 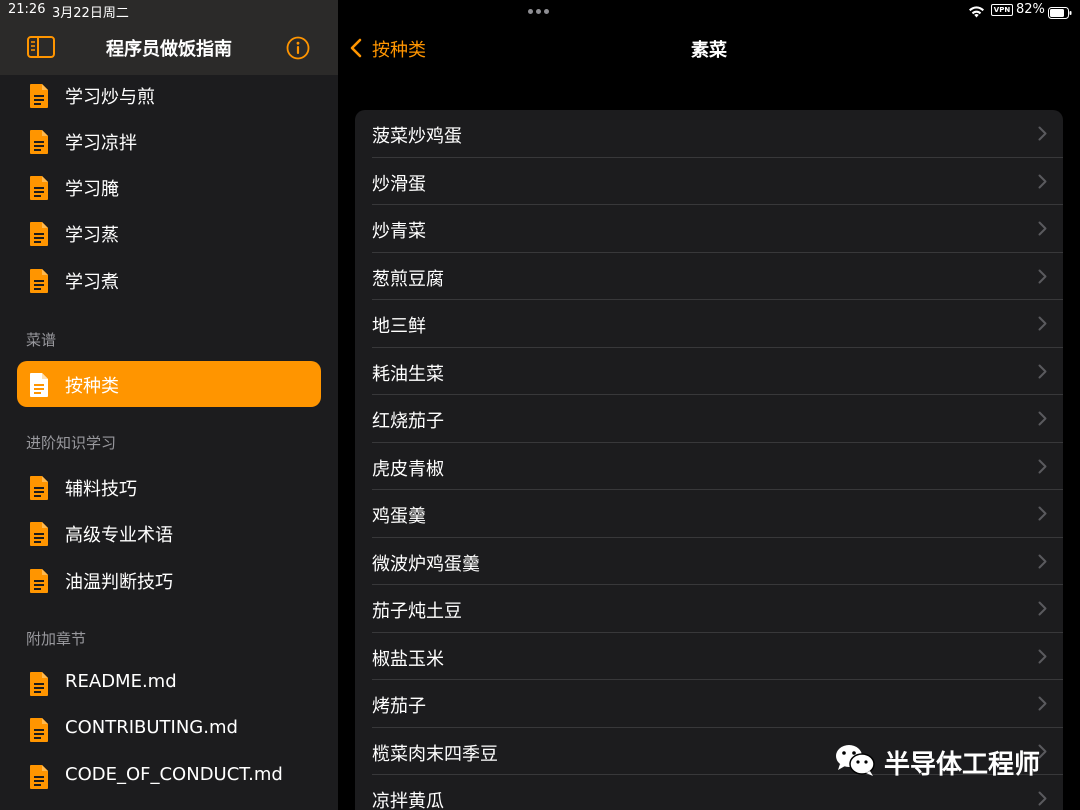 What do you see at coordinates (976, 10) in the screenshot?
I see `wifi-icon` at bounding box center [976, 10].